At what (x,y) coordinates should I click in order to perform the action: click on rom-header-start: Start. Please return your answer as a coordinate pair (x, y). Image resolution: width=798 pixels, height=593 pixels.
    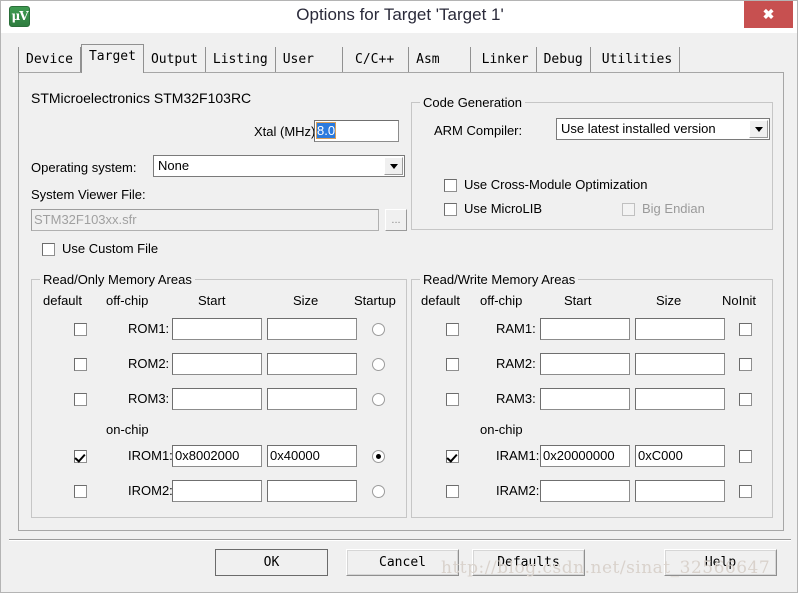
    Looking at the image, I should click on (212, 300).